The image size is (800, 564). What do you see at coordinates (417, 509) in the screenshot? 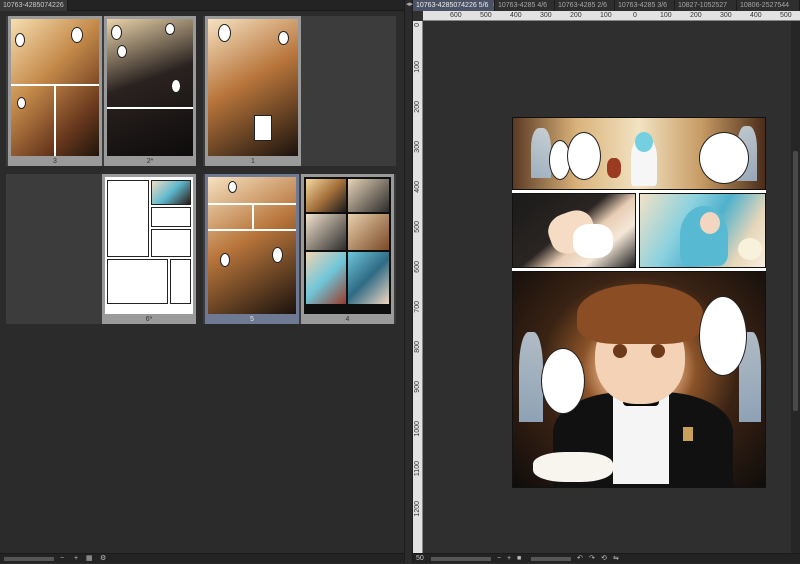
I see `ruler-tick: 1200` at bounding box center [417, 509].